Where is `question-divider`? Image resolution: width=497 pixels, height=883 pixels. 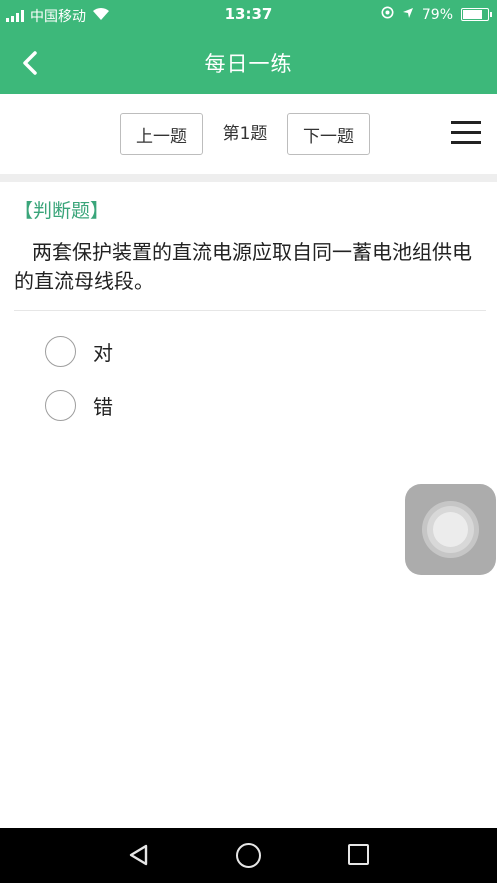 question-divider is located at coordinates (250, 310).